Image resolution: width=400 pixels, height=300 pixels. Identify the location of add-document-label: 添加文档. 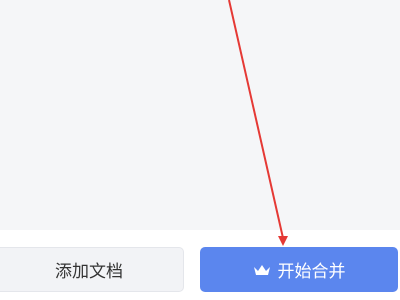
(89, 272).